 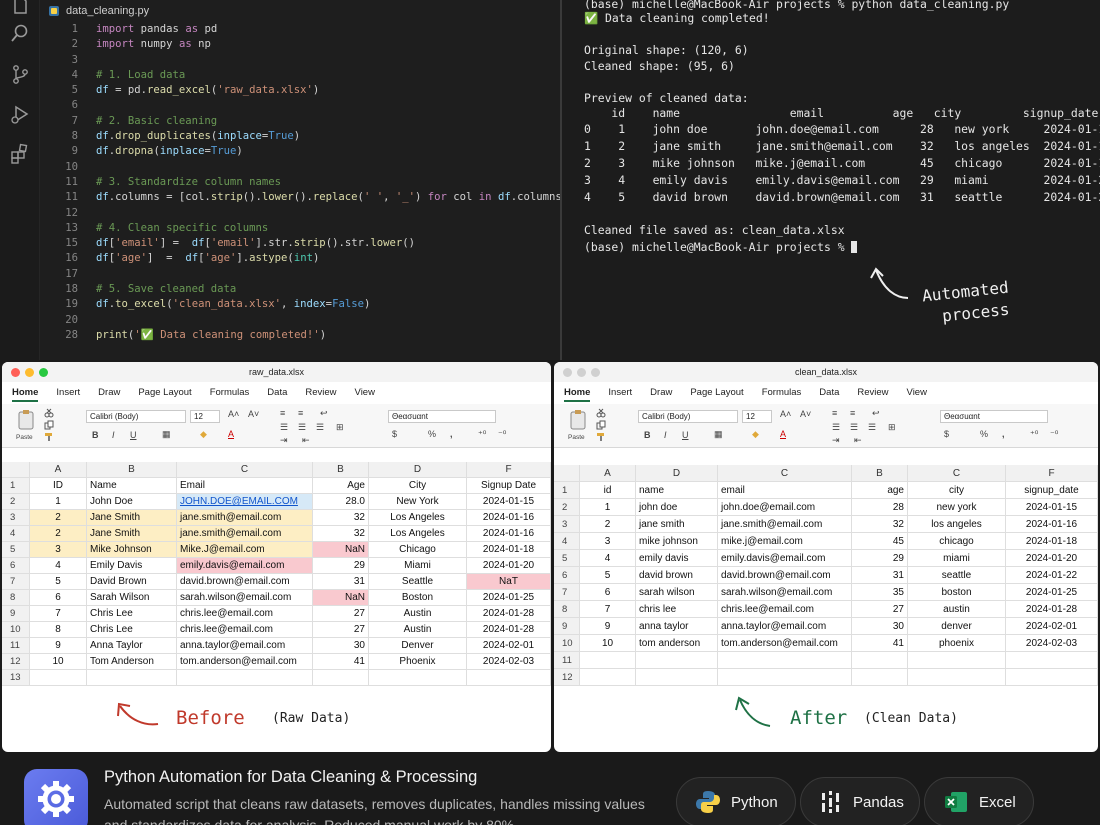 I want to click on table-cell: john doe, so click(x=677, y=507).